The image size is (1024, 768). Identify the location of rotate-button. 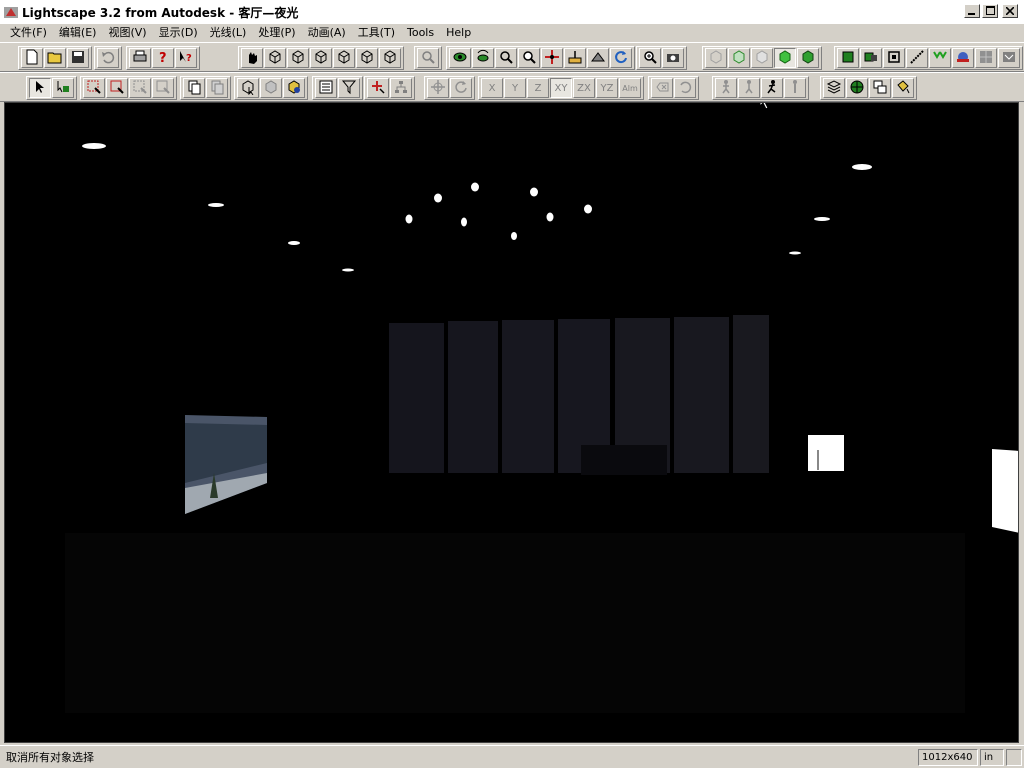
(461, 88).